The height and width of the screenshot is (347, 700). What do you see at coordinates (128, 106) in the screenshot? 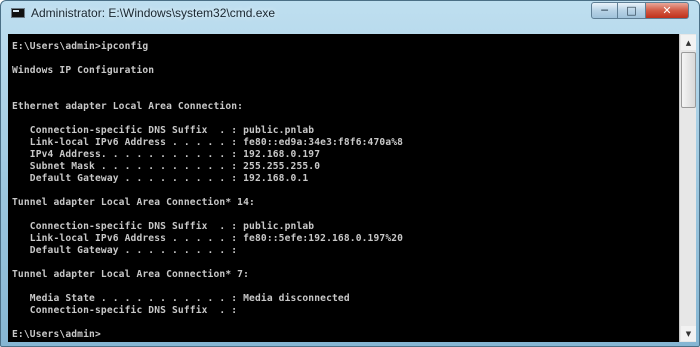
I see `console-line: Ethernet adapter Local Area Connection:` at bounding box center [128, 106].